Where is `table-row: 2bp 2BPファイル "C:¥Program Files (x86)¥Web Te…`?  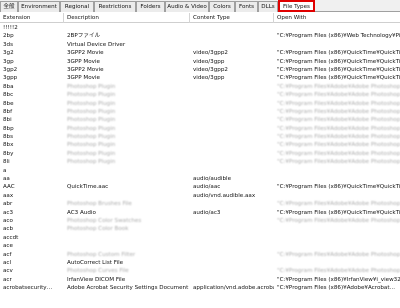
table-row: 2bp 2BPファイル "C:¥Program Files (x86)¥Web Te… is located at coordinates (200, 36).